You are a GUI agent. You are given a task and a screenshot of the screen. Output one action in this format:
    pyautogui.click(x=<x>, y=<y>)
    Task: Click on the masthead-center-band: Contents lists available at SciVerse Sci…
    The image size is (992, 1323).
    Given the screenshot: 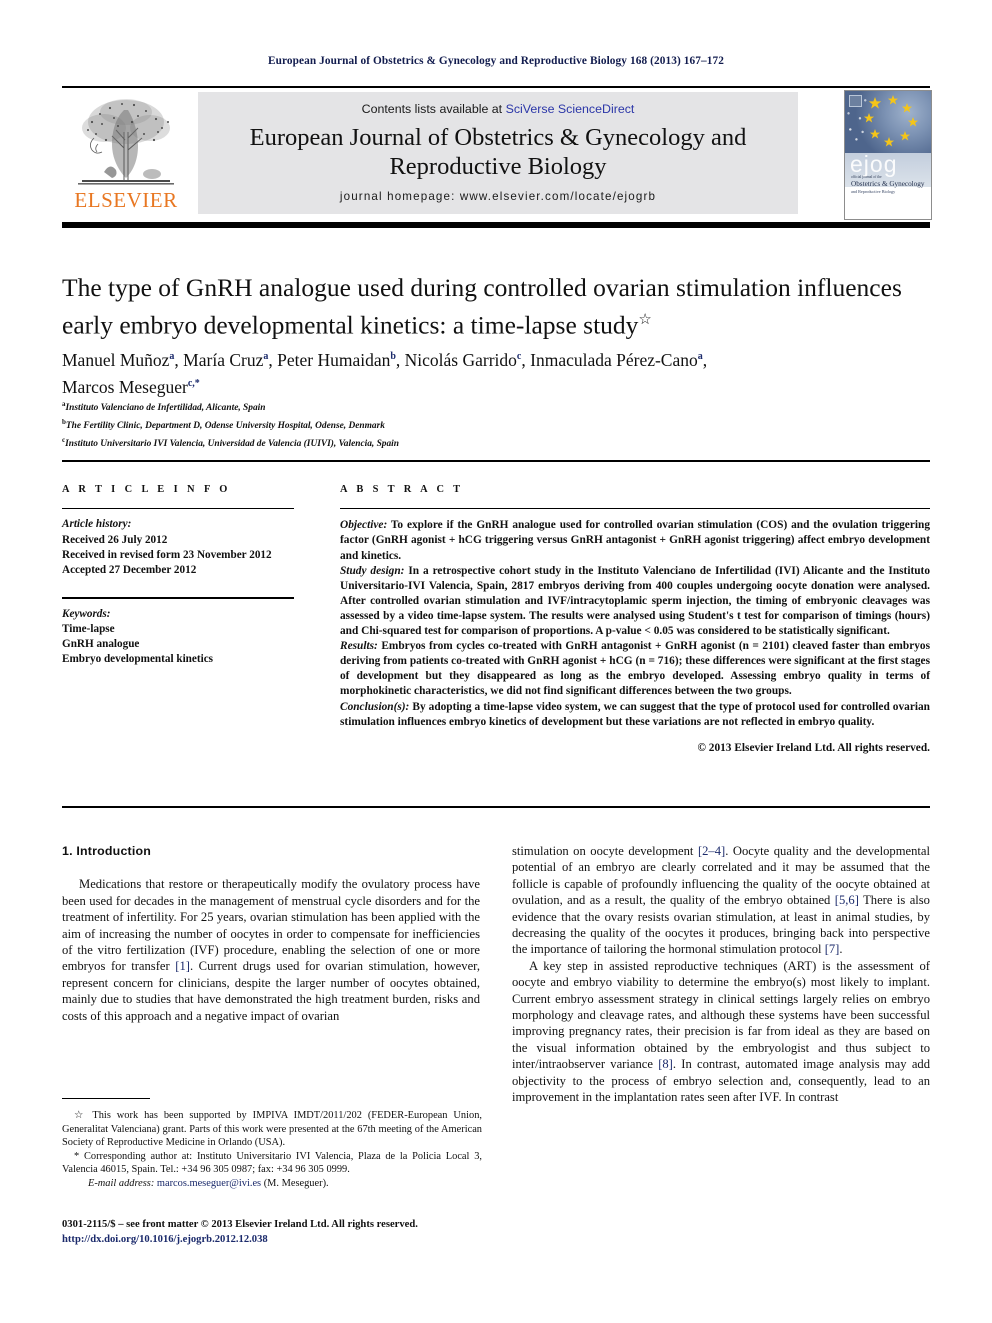 What is the action you would take?
    pyautogui.click(x=498, y=153)
    